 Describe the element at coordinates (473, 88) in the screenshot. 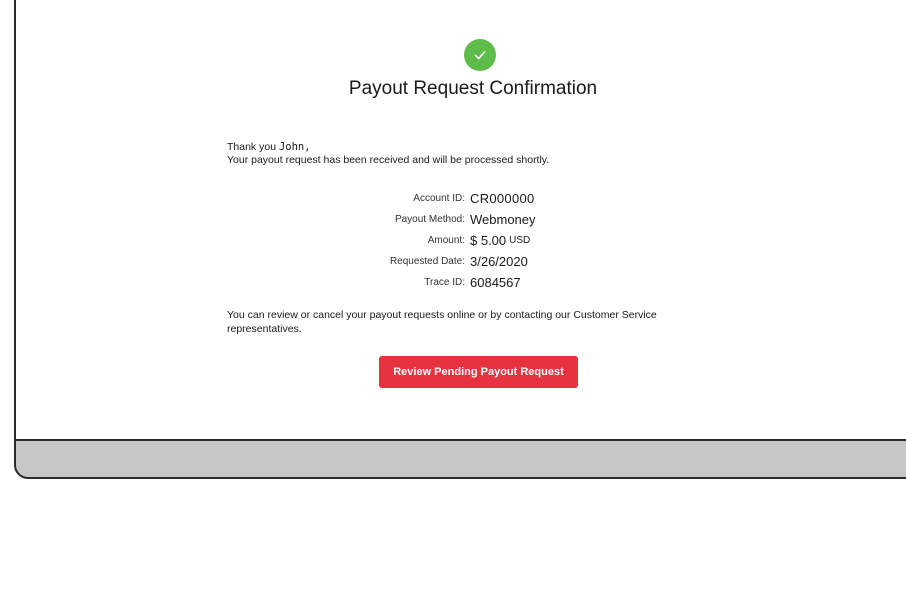

I see `page-title: Payout Request Confirmation` at that location.